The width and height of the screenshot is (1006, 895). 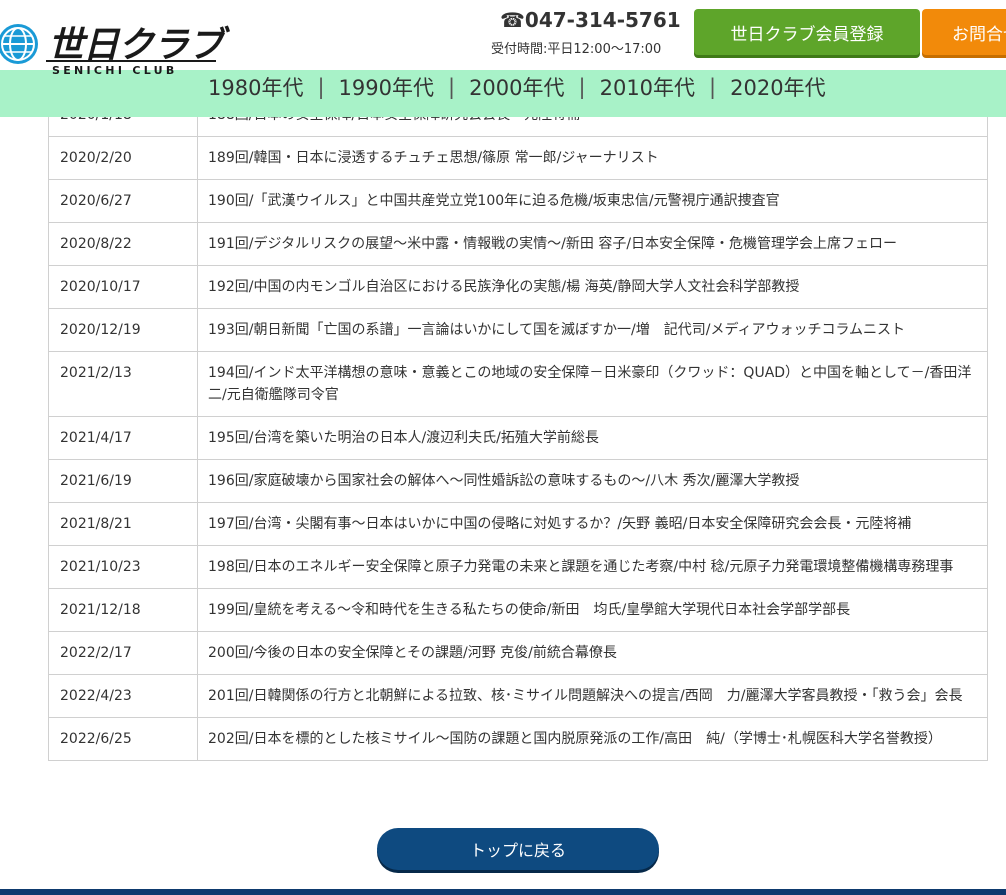 What do you see at coordinates (123, 201) in the screenshot?
I see `lecture-date: 2020/6/27` at bounding box center [123, 201].